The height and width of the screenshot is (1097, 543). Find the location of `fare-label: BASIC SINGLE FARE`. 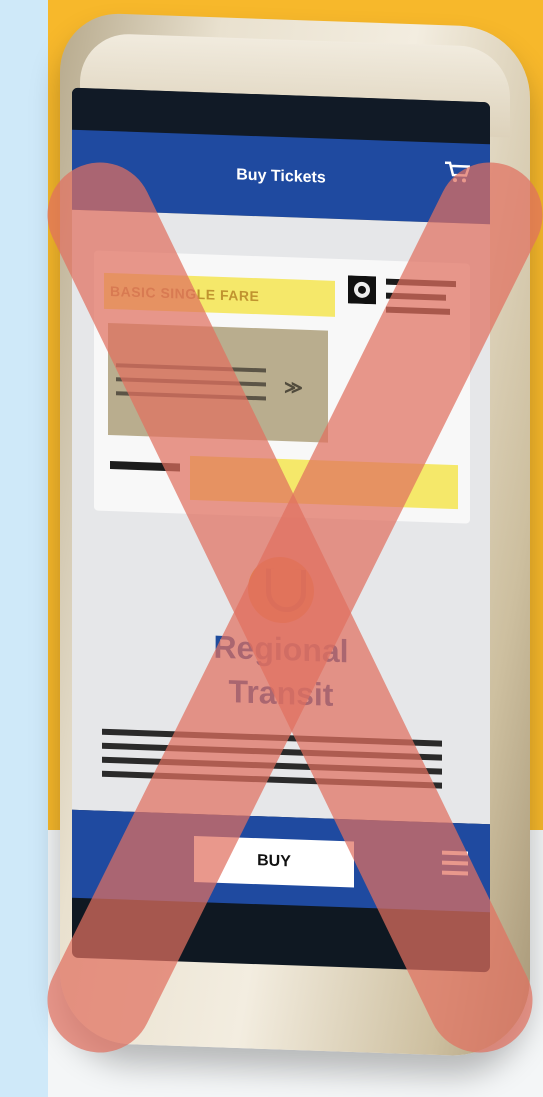

fare-label: BASIC SINGLE FARE is located at coordinates (219, 294).